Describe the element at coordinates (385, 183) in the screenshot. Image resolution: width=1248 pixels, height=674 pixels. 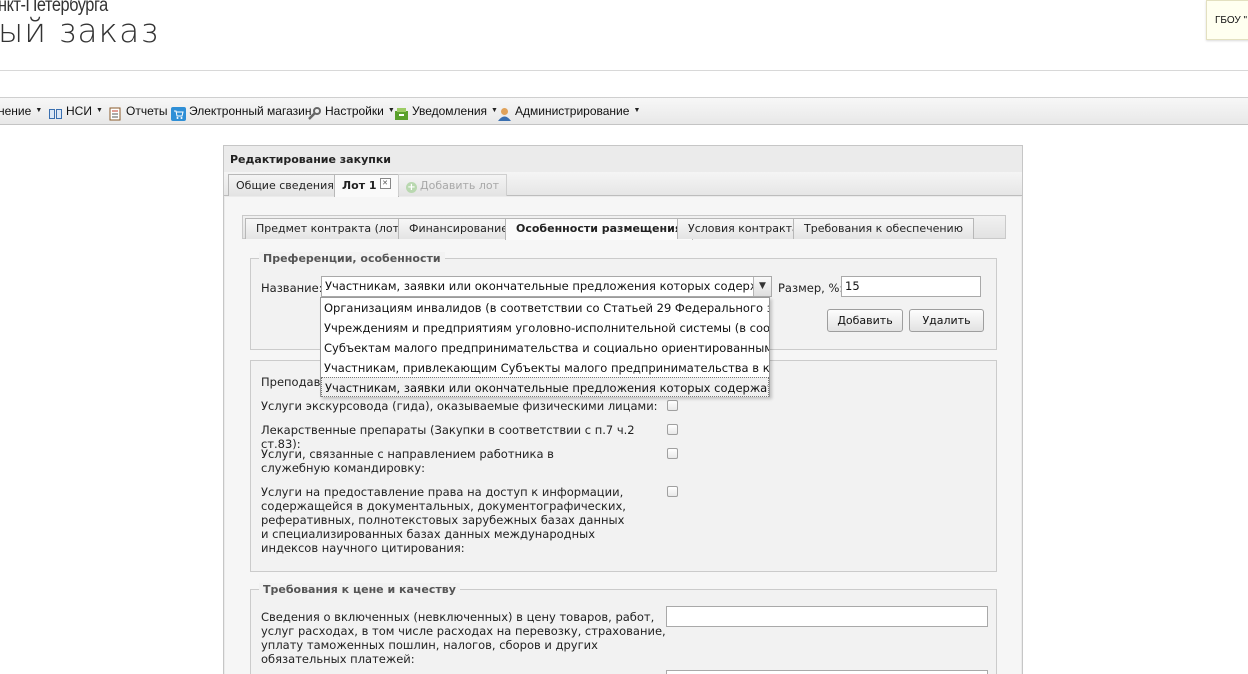
I see `close-icon: ✕` at that location.